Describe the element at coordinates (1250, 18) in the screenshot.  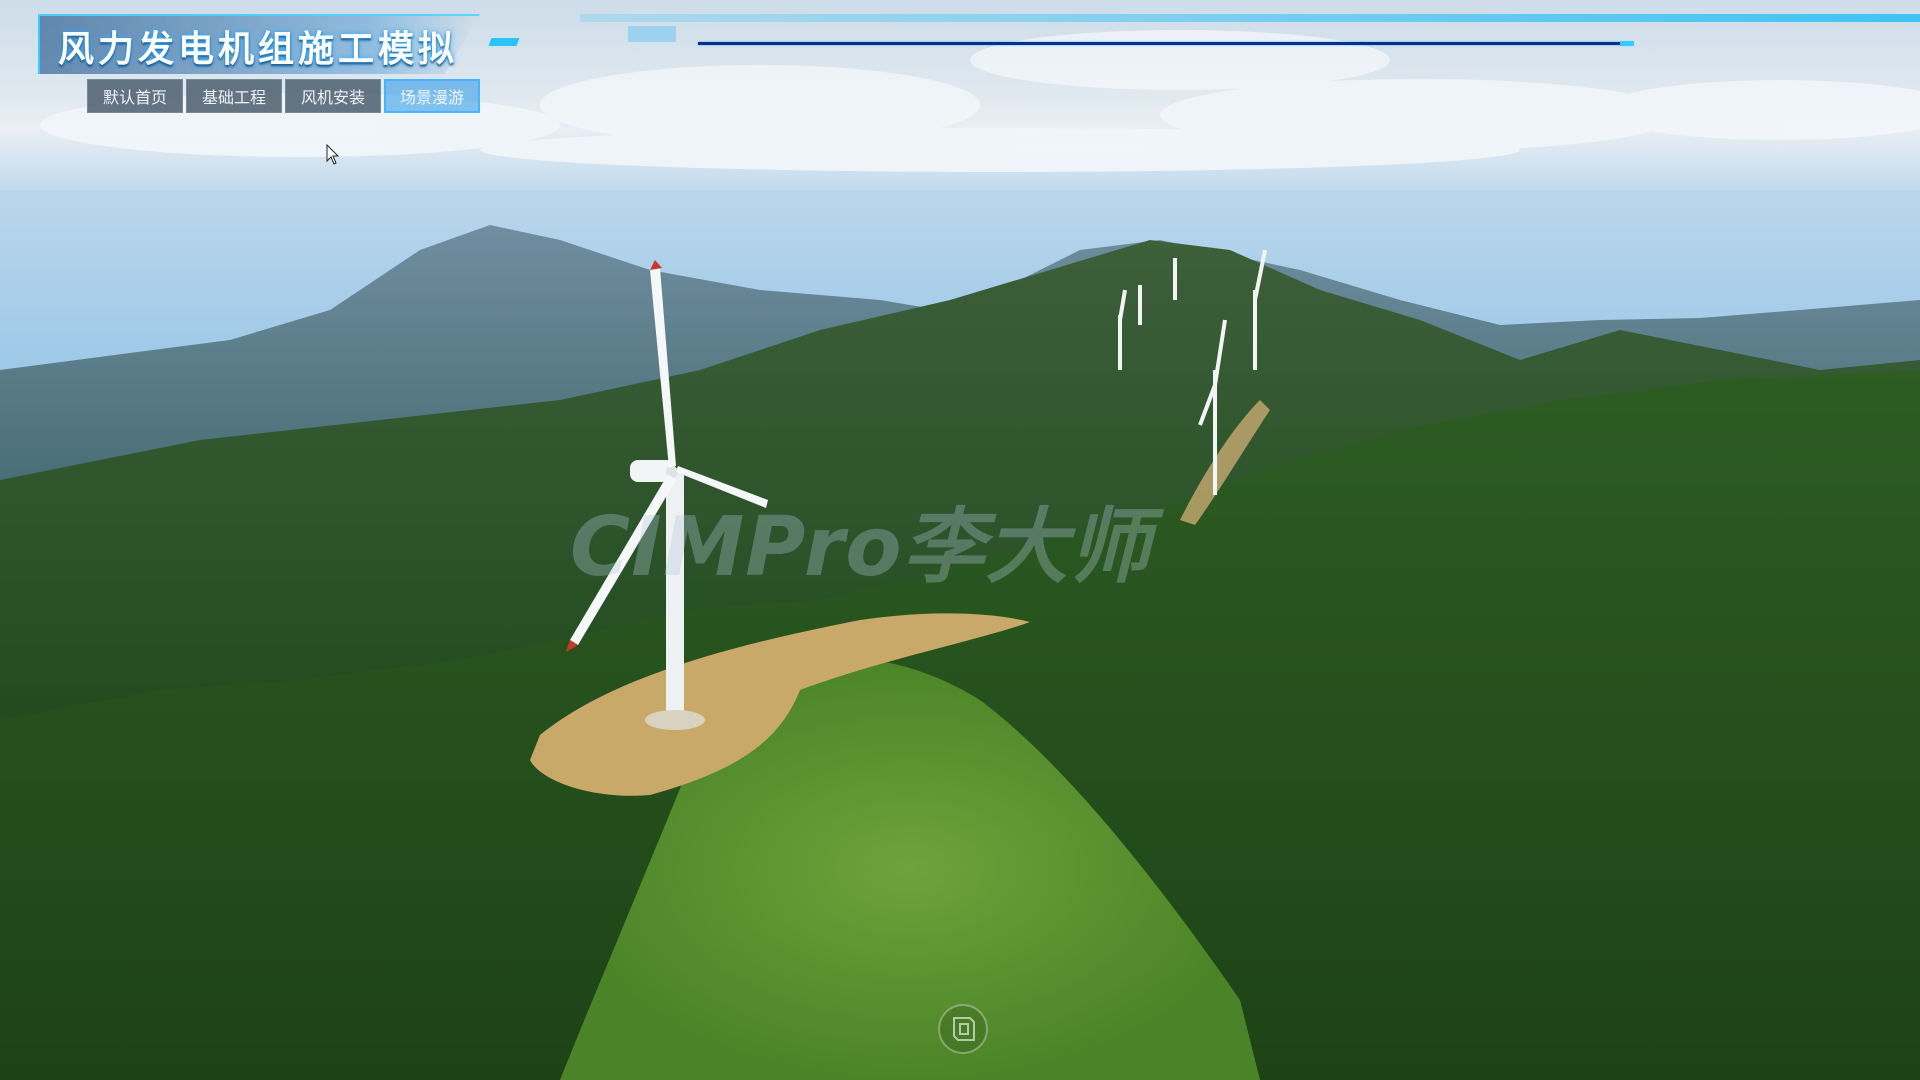
I see `header-decoration-bar` at that location.